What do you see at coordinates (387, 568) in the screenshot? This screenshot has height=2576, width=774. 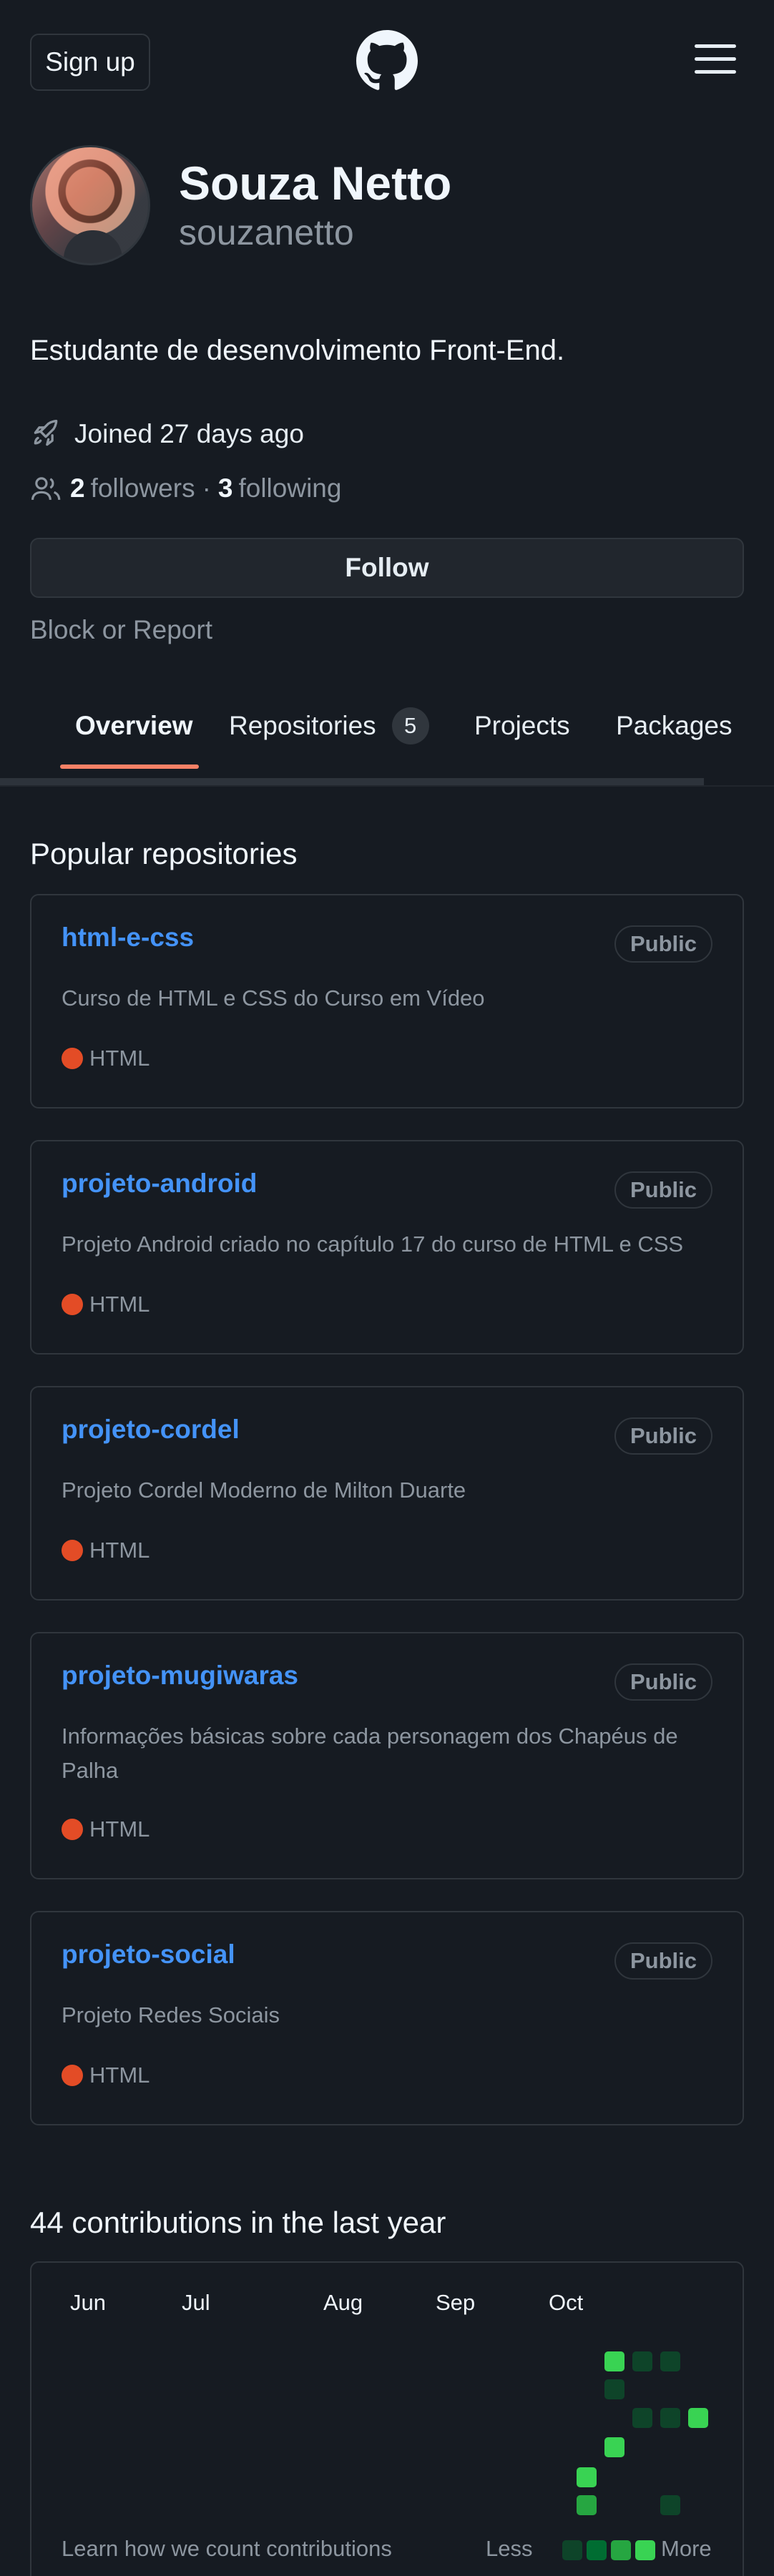 I see `follow-button: Follow` at bounding box center [387, 568].